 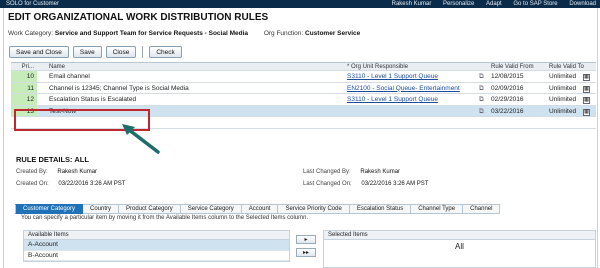 What do you see at coordinates (411, 4) in the screenshot?
I see `user-name: Rakesh Kumar` at bounding box center [411, 4].